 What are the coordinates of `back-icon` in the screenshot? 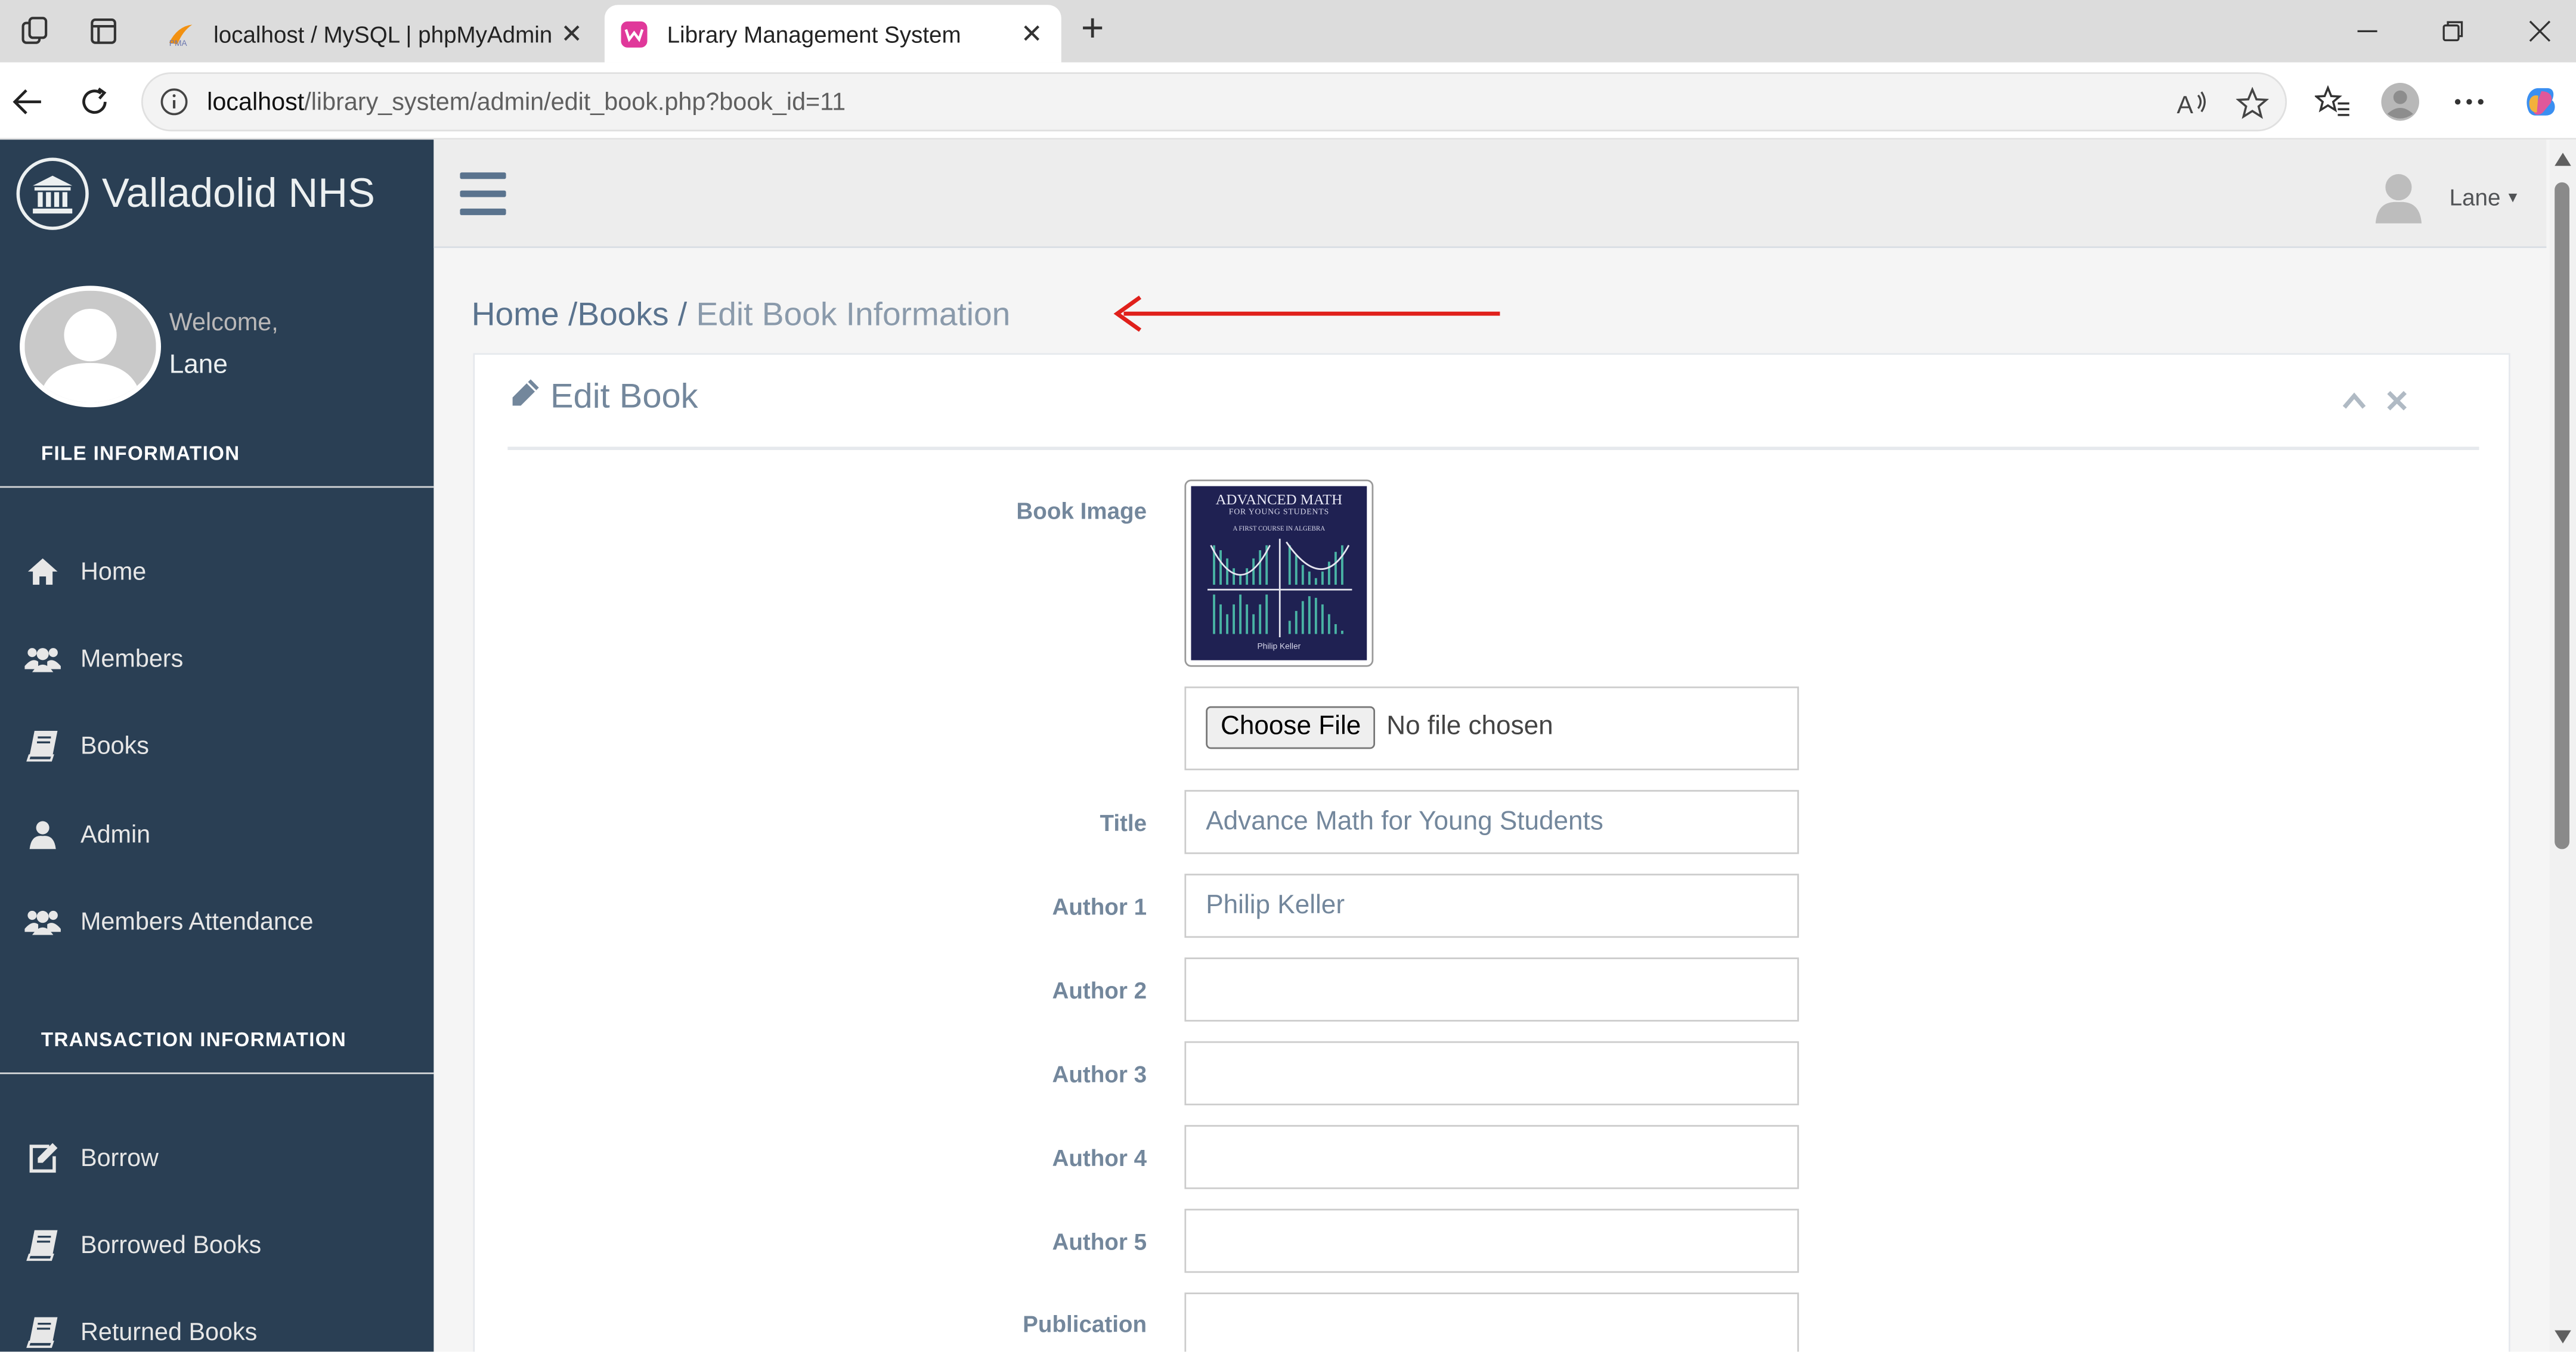 It's located at (28, 101).